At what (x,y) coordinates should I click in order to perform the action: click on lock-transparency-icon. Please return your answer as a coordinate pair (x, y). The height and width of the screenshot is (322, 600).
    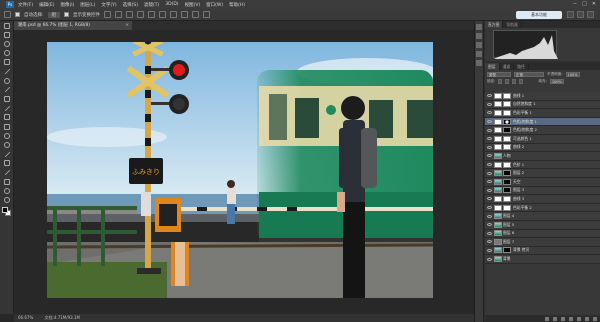
    Looking at the image, I should click on (500, 81).